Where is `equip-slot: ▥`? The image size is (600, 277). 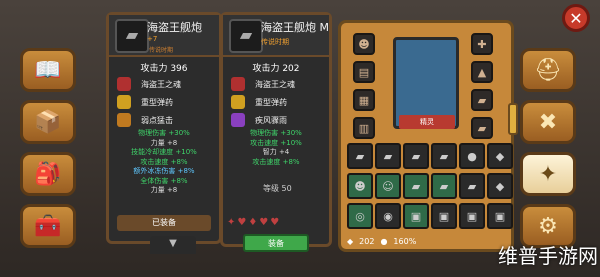
equip-slot: ▥ is located at coordinates (364, 128).